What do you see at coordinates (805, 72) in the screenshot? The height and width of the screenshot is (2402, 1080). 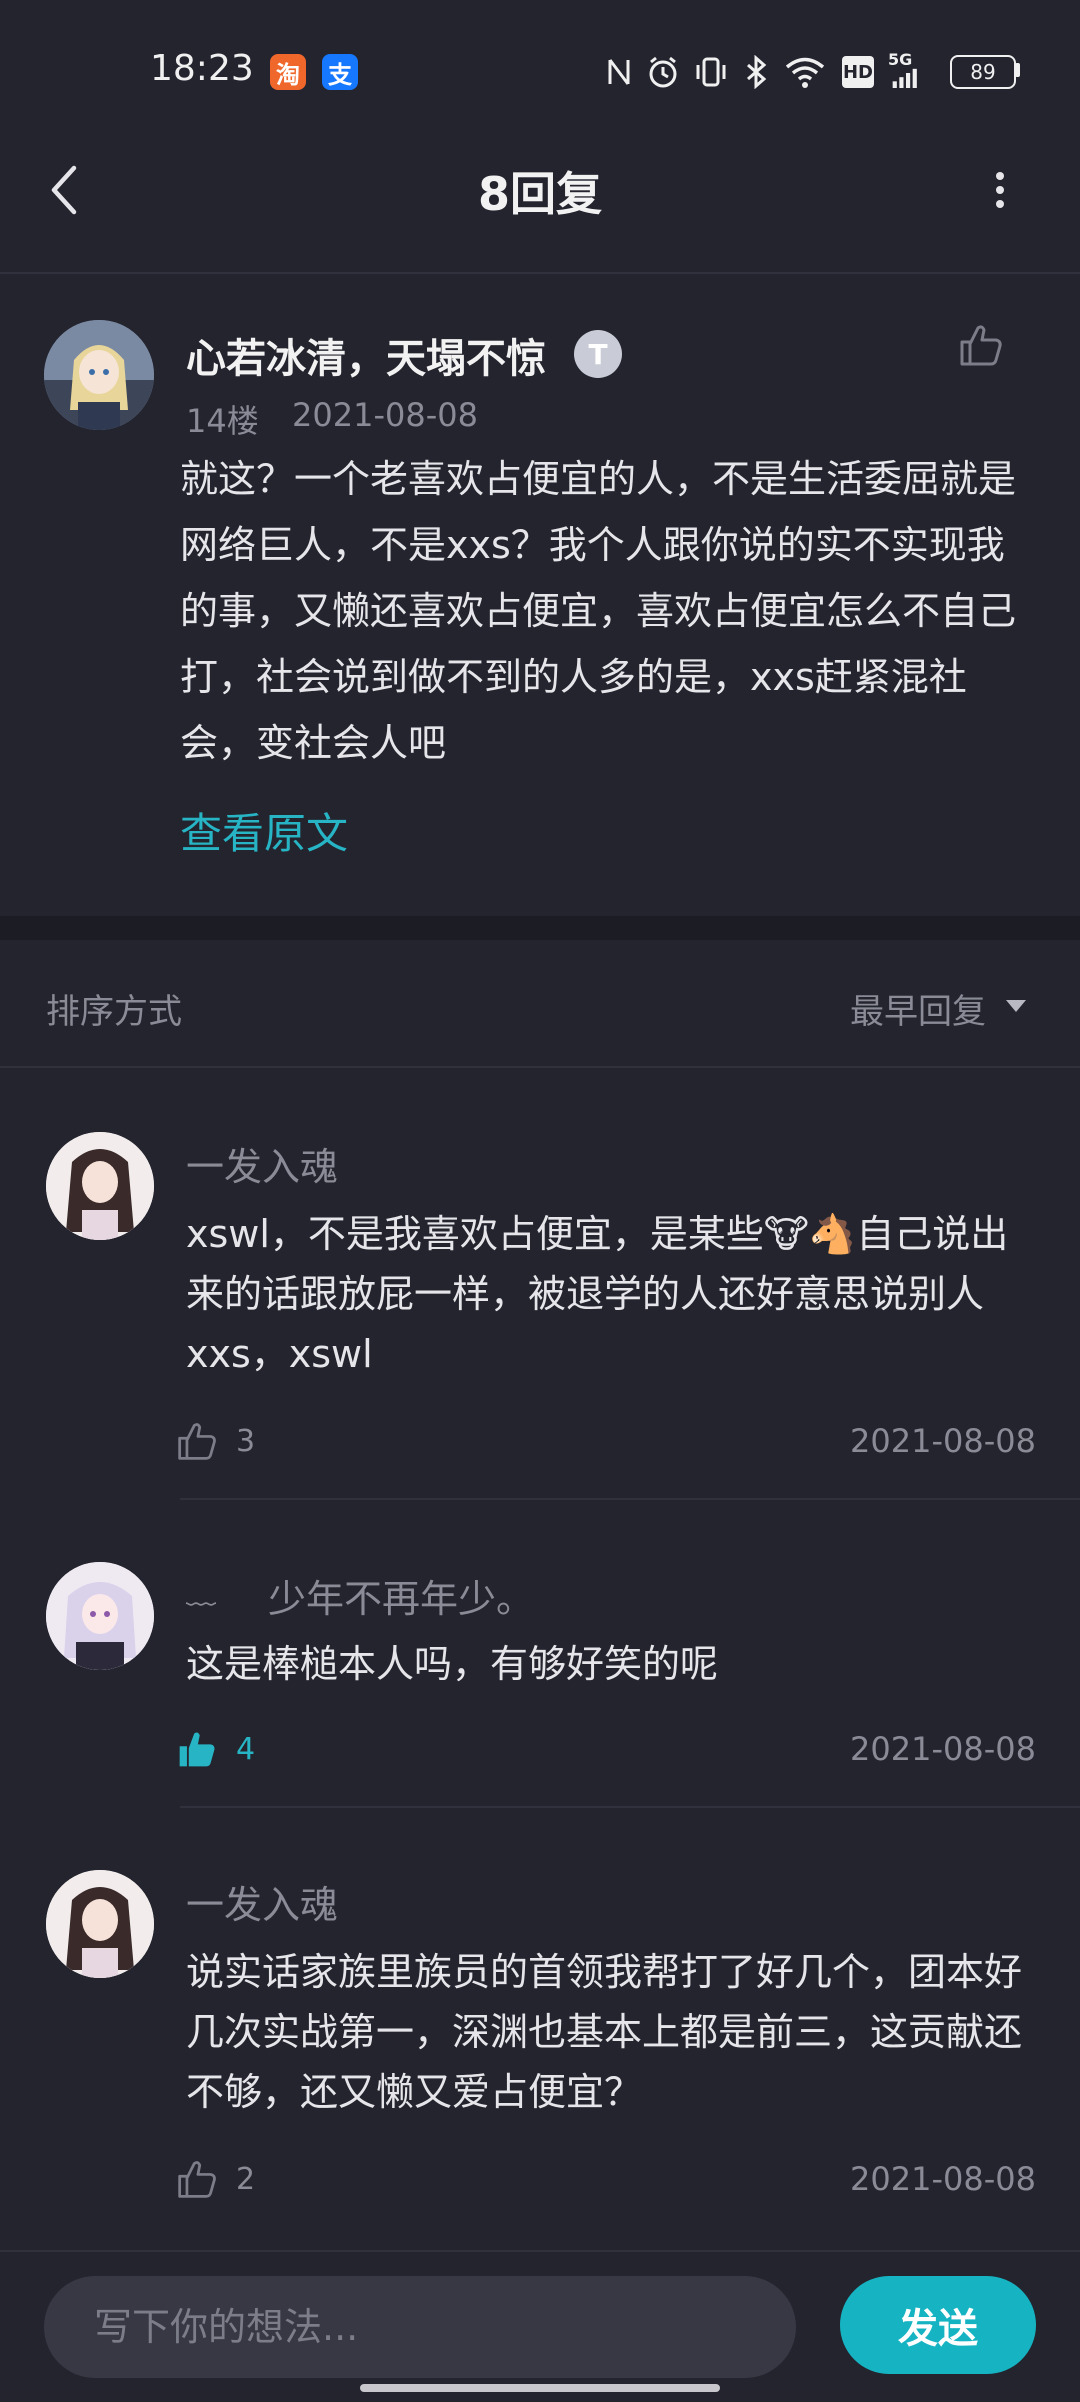 I see `wifi-icon` at bounding box center [805, 72].